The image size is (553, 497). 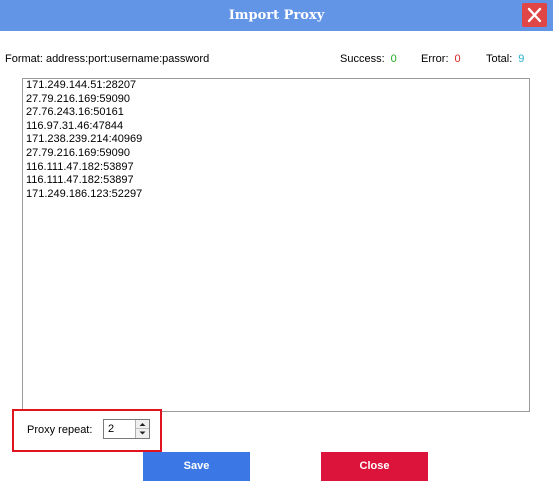 What do you see at coordinates (75, 125) in the screenshot?
I see `proxy-line: 116.97.31.46:47844` at bounding box center [75, 125].